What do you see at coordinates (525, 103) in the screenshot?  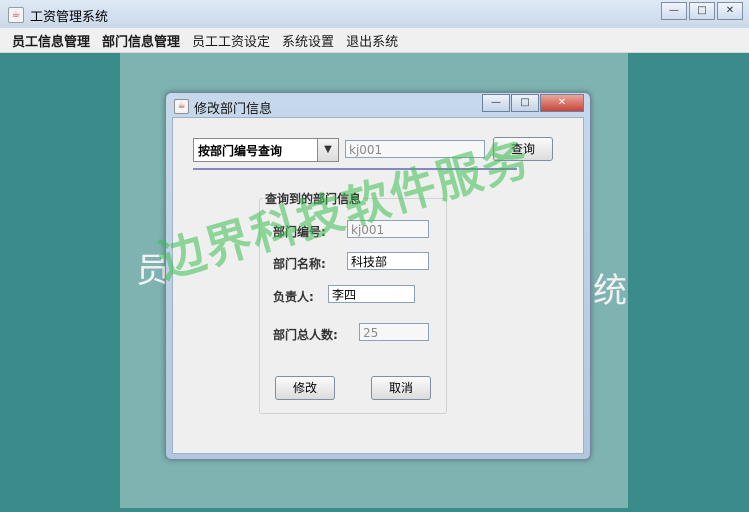 I see `dialog-maximize-button: □` at bounding box center [525, 103].